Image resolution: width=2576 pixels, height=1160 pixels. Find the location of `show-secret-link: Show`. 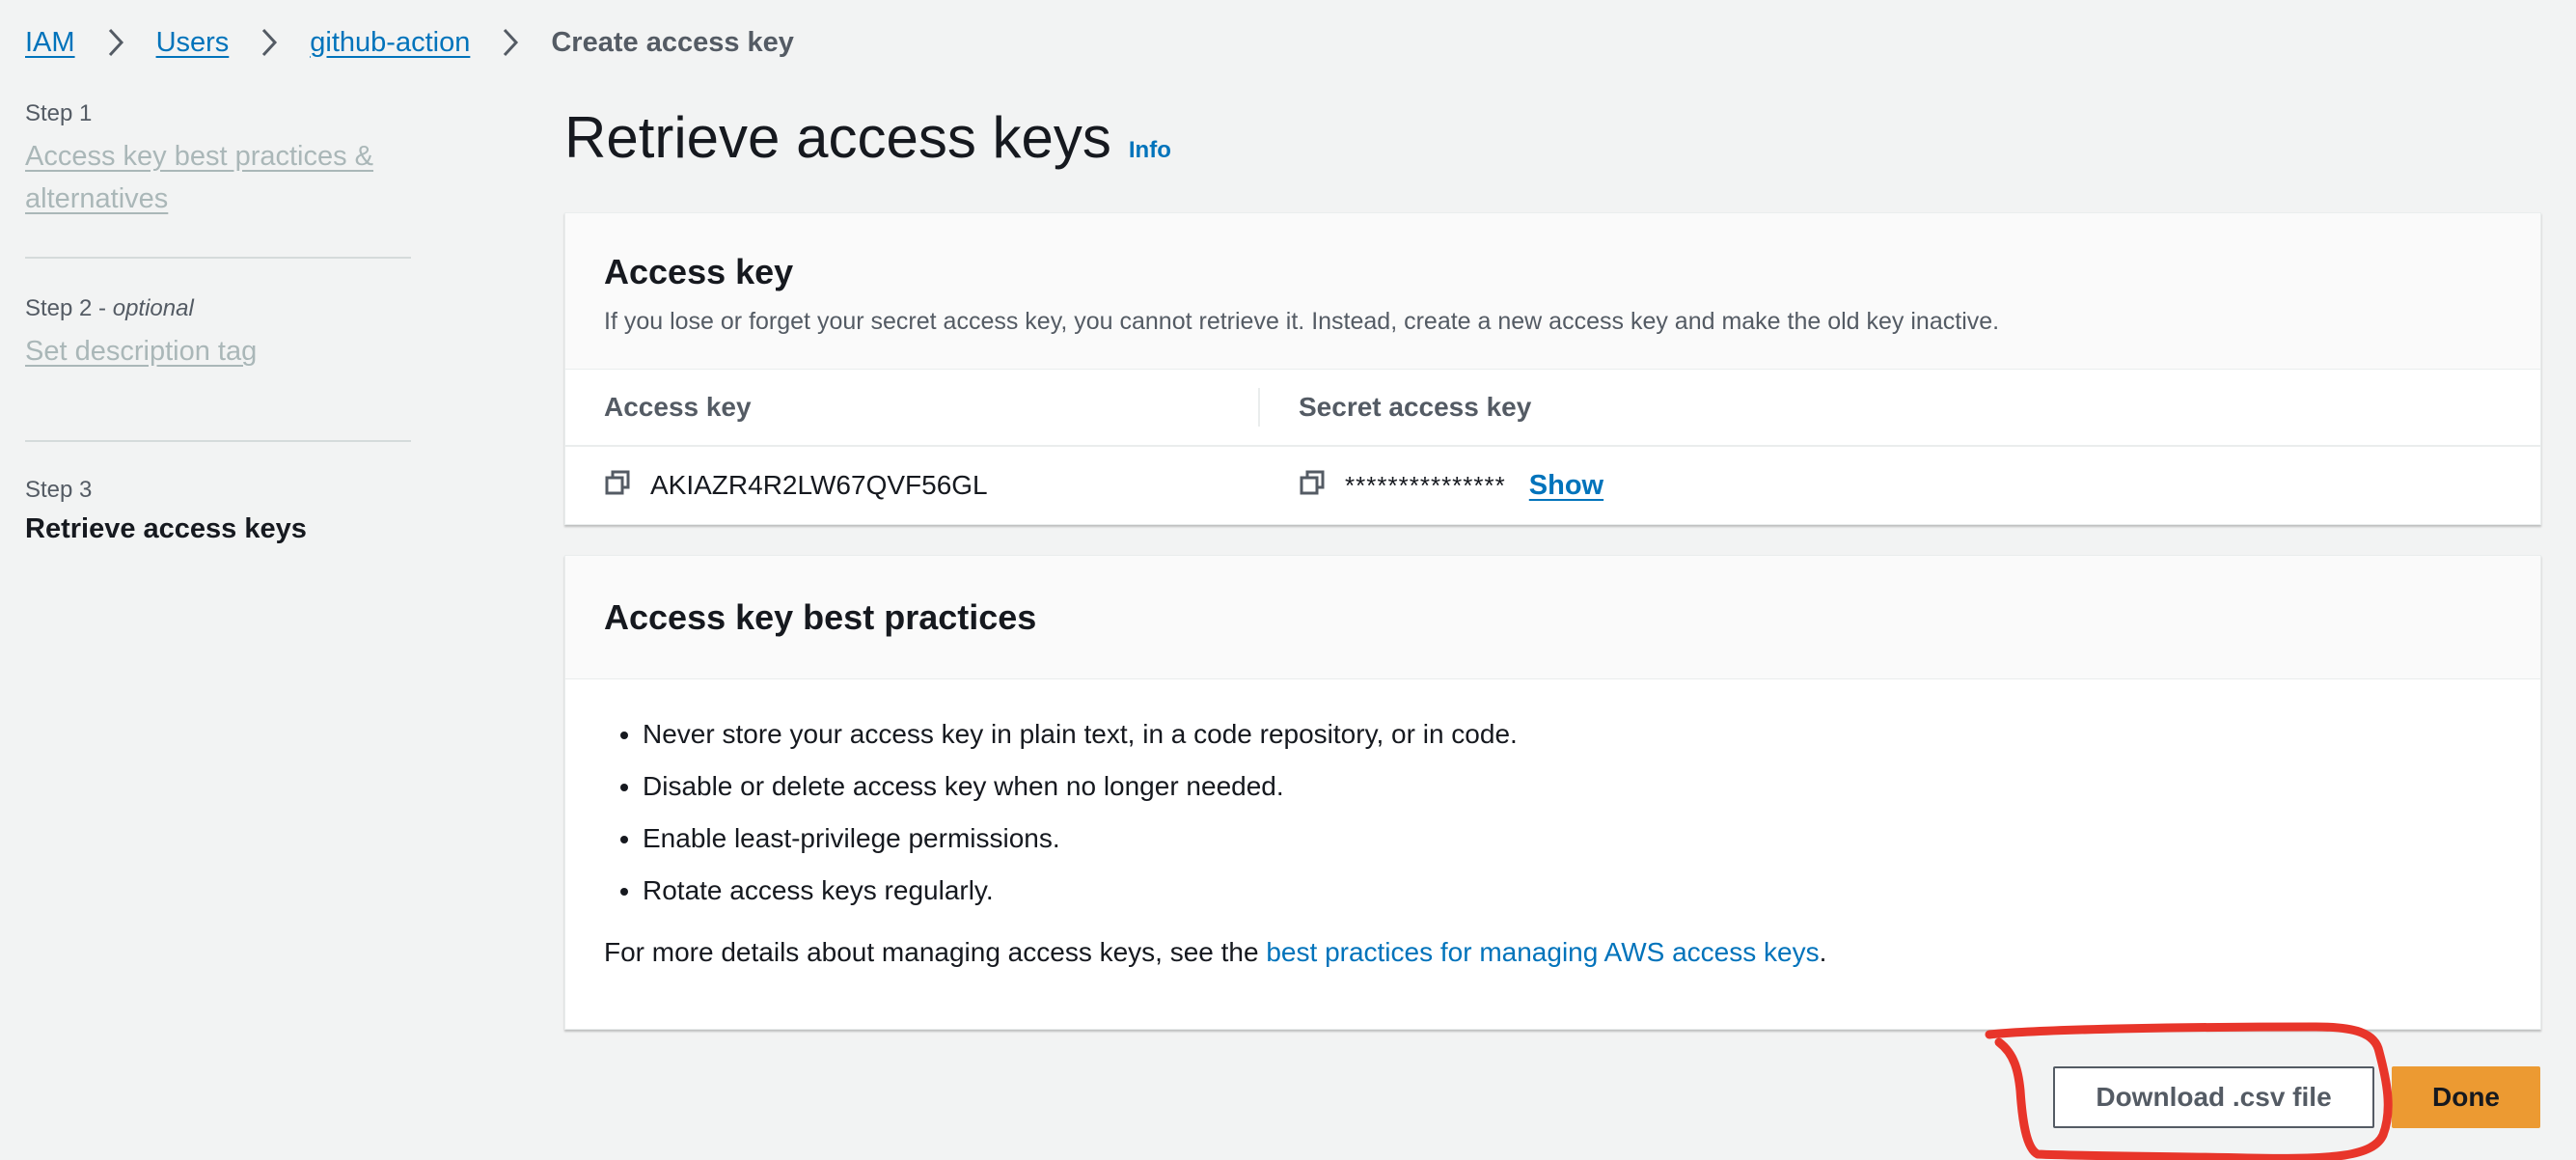

show-secret-link: Show is located at coordinates (1566, 486).